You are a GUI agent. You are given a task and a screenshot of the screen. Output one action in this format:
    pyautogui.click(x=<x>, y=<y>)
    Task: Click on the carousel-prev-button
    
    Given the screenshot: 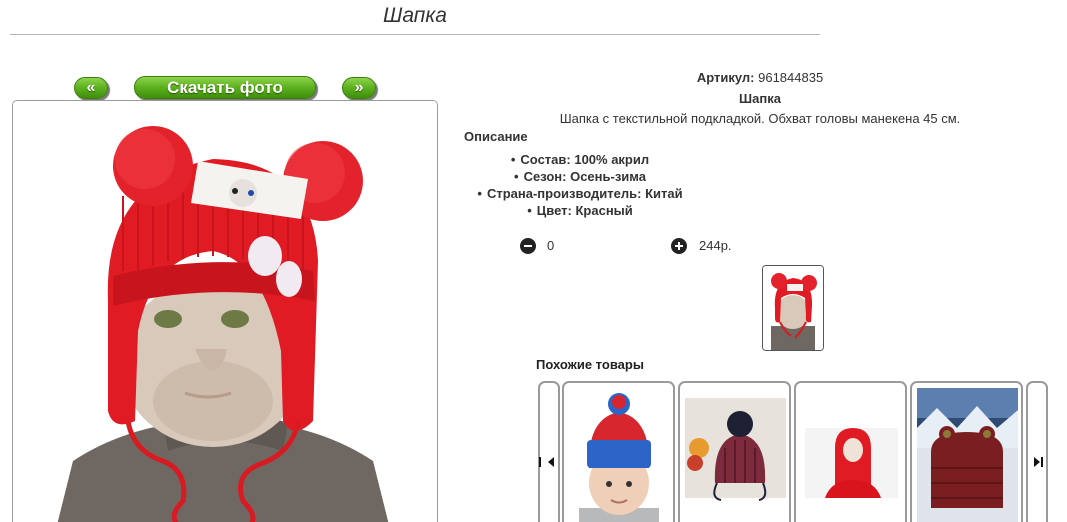 What is the action you would take?
    pyautogui.click(x=549, y=451)
    